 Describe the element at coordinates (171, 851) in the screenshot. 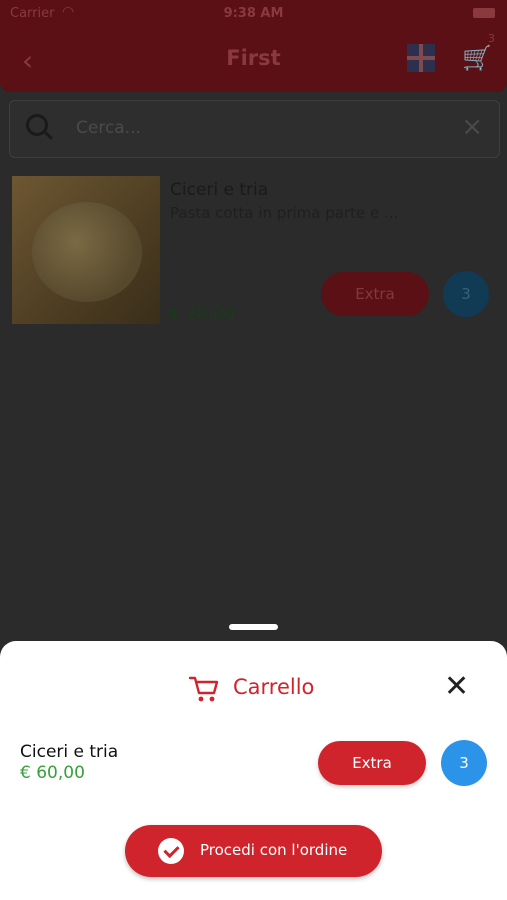

I see `check-icon` at that location.